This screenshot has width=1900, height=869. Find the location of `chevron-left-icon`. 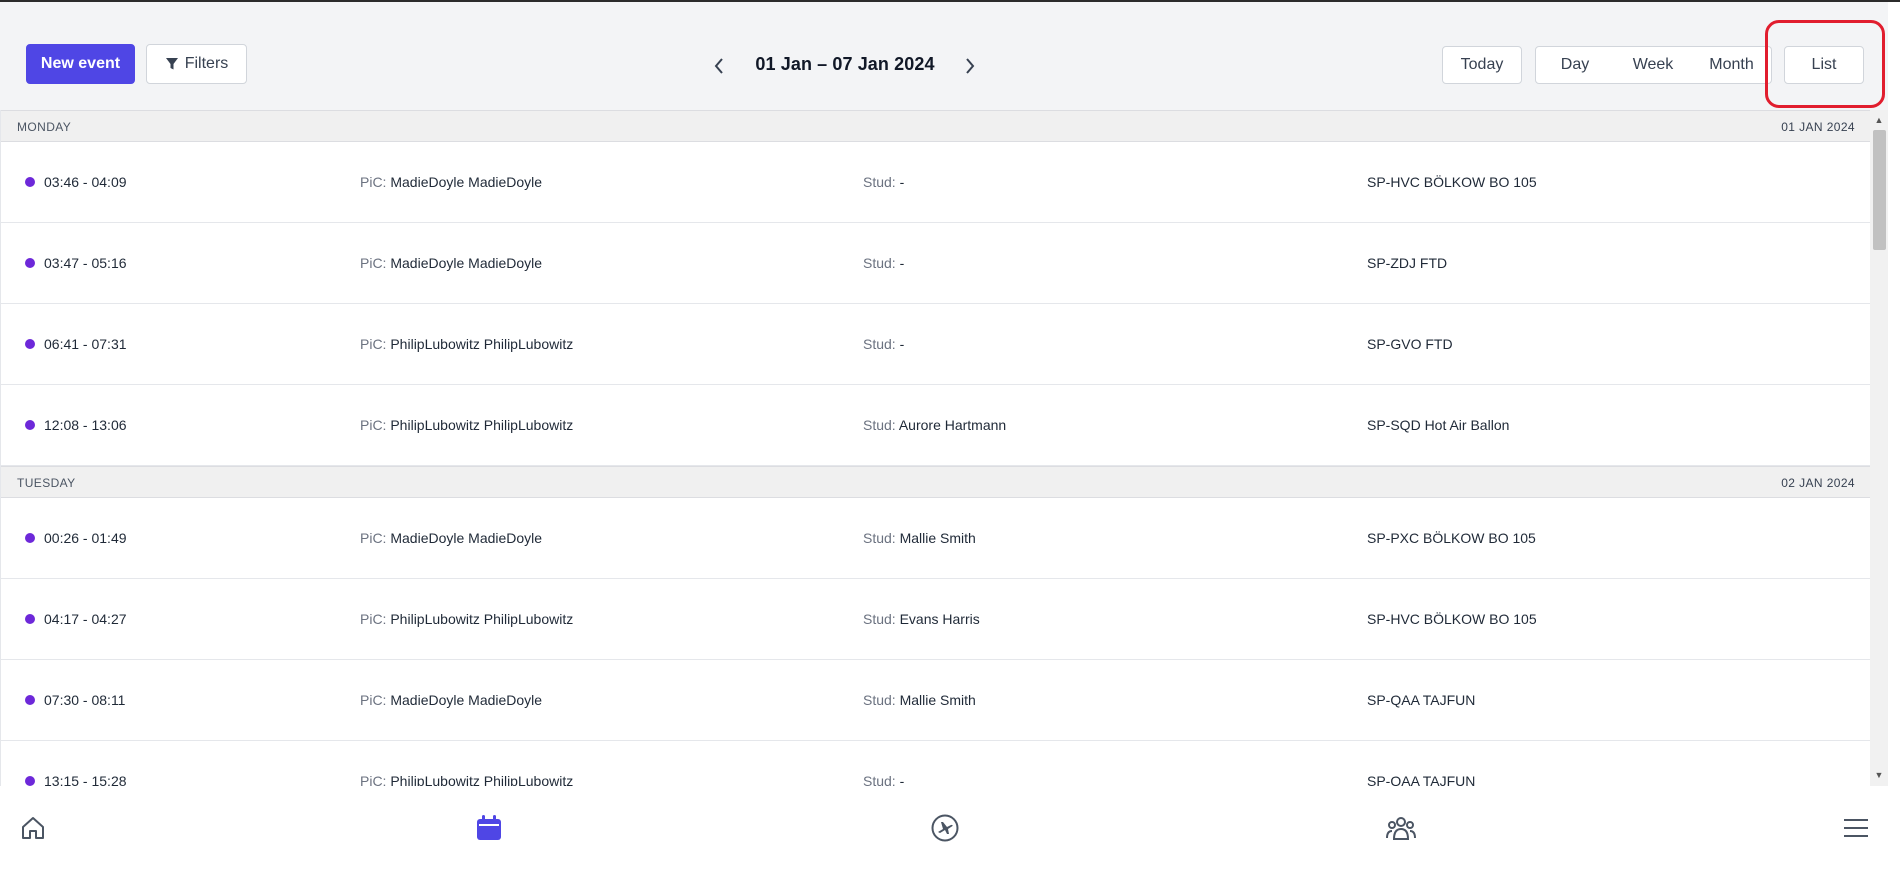

chevron-left-icon is located at coordinates (718, 66).